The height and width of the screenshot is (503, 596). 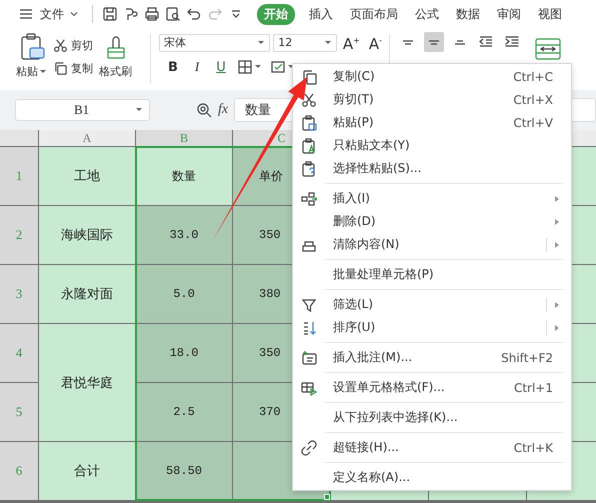 What do you see at coordinates (533, 123) in the screenshot?
I see `shortcut-text: Ctrl+V` at bounding box center [533, 123].